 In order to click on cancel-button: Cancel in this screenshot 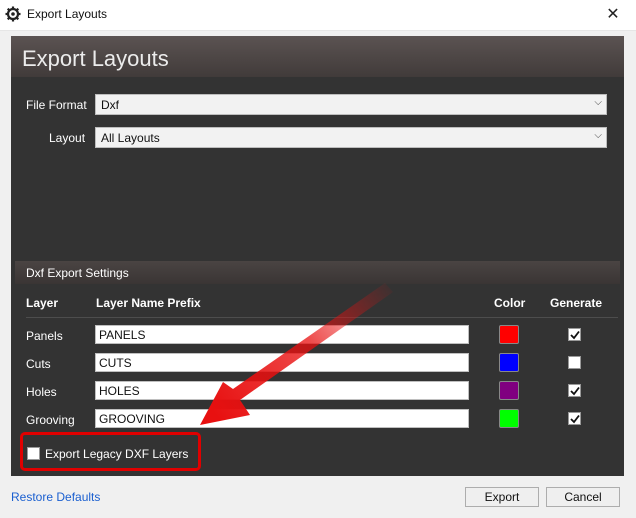, I will do `click(583, 497)`.